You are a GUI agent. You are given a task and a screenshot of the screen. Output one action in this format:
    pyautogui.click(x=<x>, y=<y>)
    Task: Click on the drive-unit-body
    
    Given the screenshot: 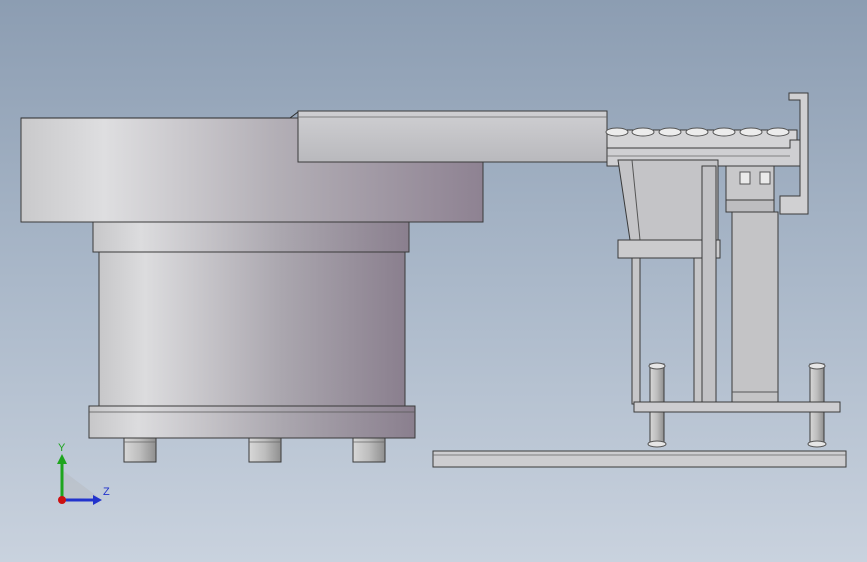 What is the action you would take?
    pyautogui.click(x=252, y=345)
    